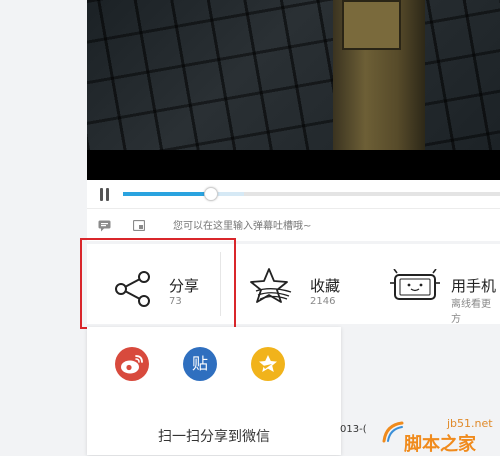  What do you see at coordinates (393, 432) in the screenshot?
I see `site-logo-icon` at bounding box center [393, 432].